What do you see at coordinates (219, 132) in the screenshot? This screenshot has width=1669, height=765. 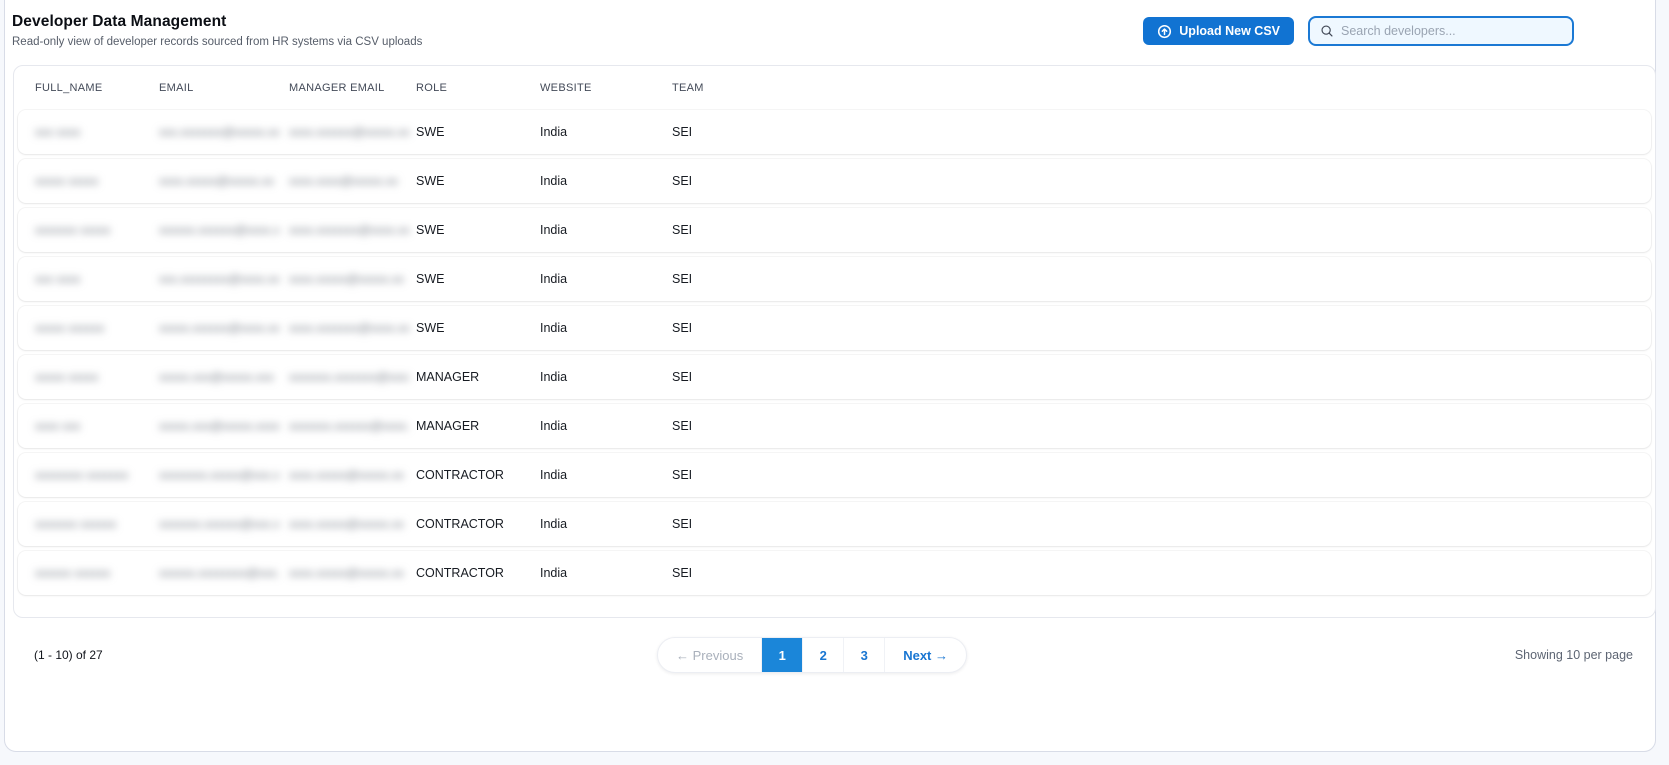 I see `cell-email-redacted: xxx.xxxxxxx@xxxxx.xx` at bounding box center [219, 132].